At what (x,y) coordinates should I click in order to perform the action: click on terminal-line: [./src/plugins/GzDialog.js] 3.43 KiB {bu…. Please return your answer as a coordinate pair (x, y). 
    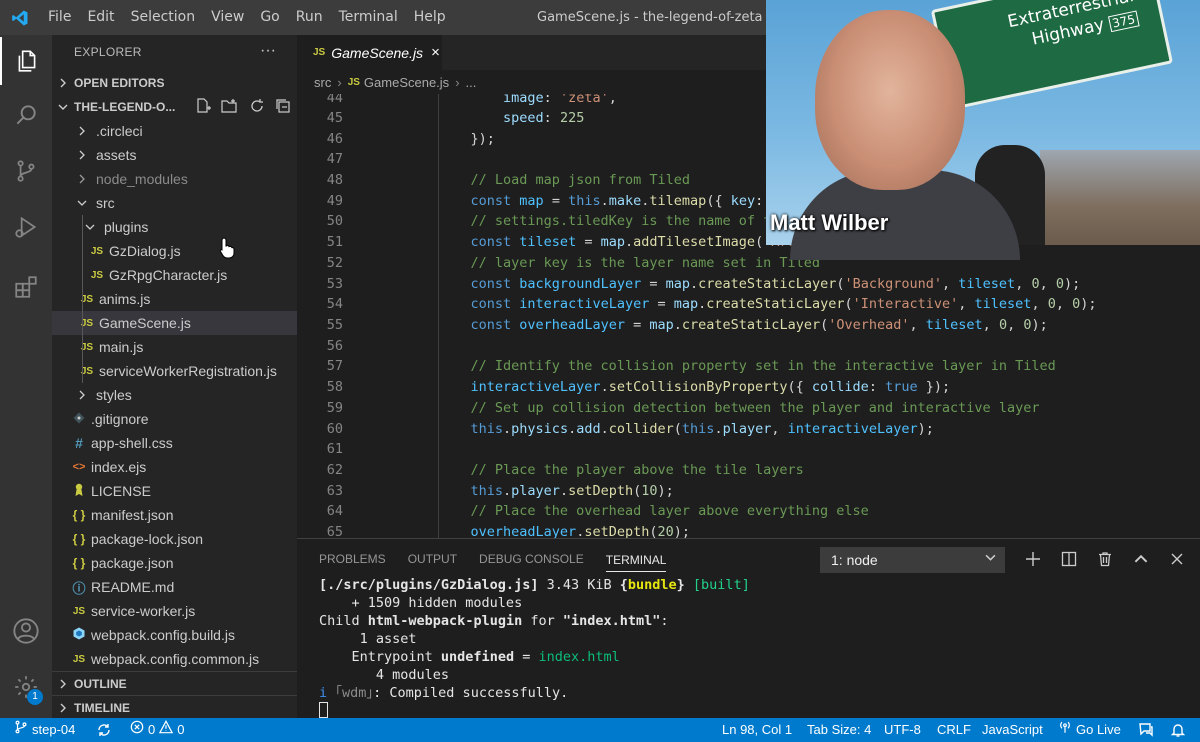
    Looking at the image, I should click on (534, 585).